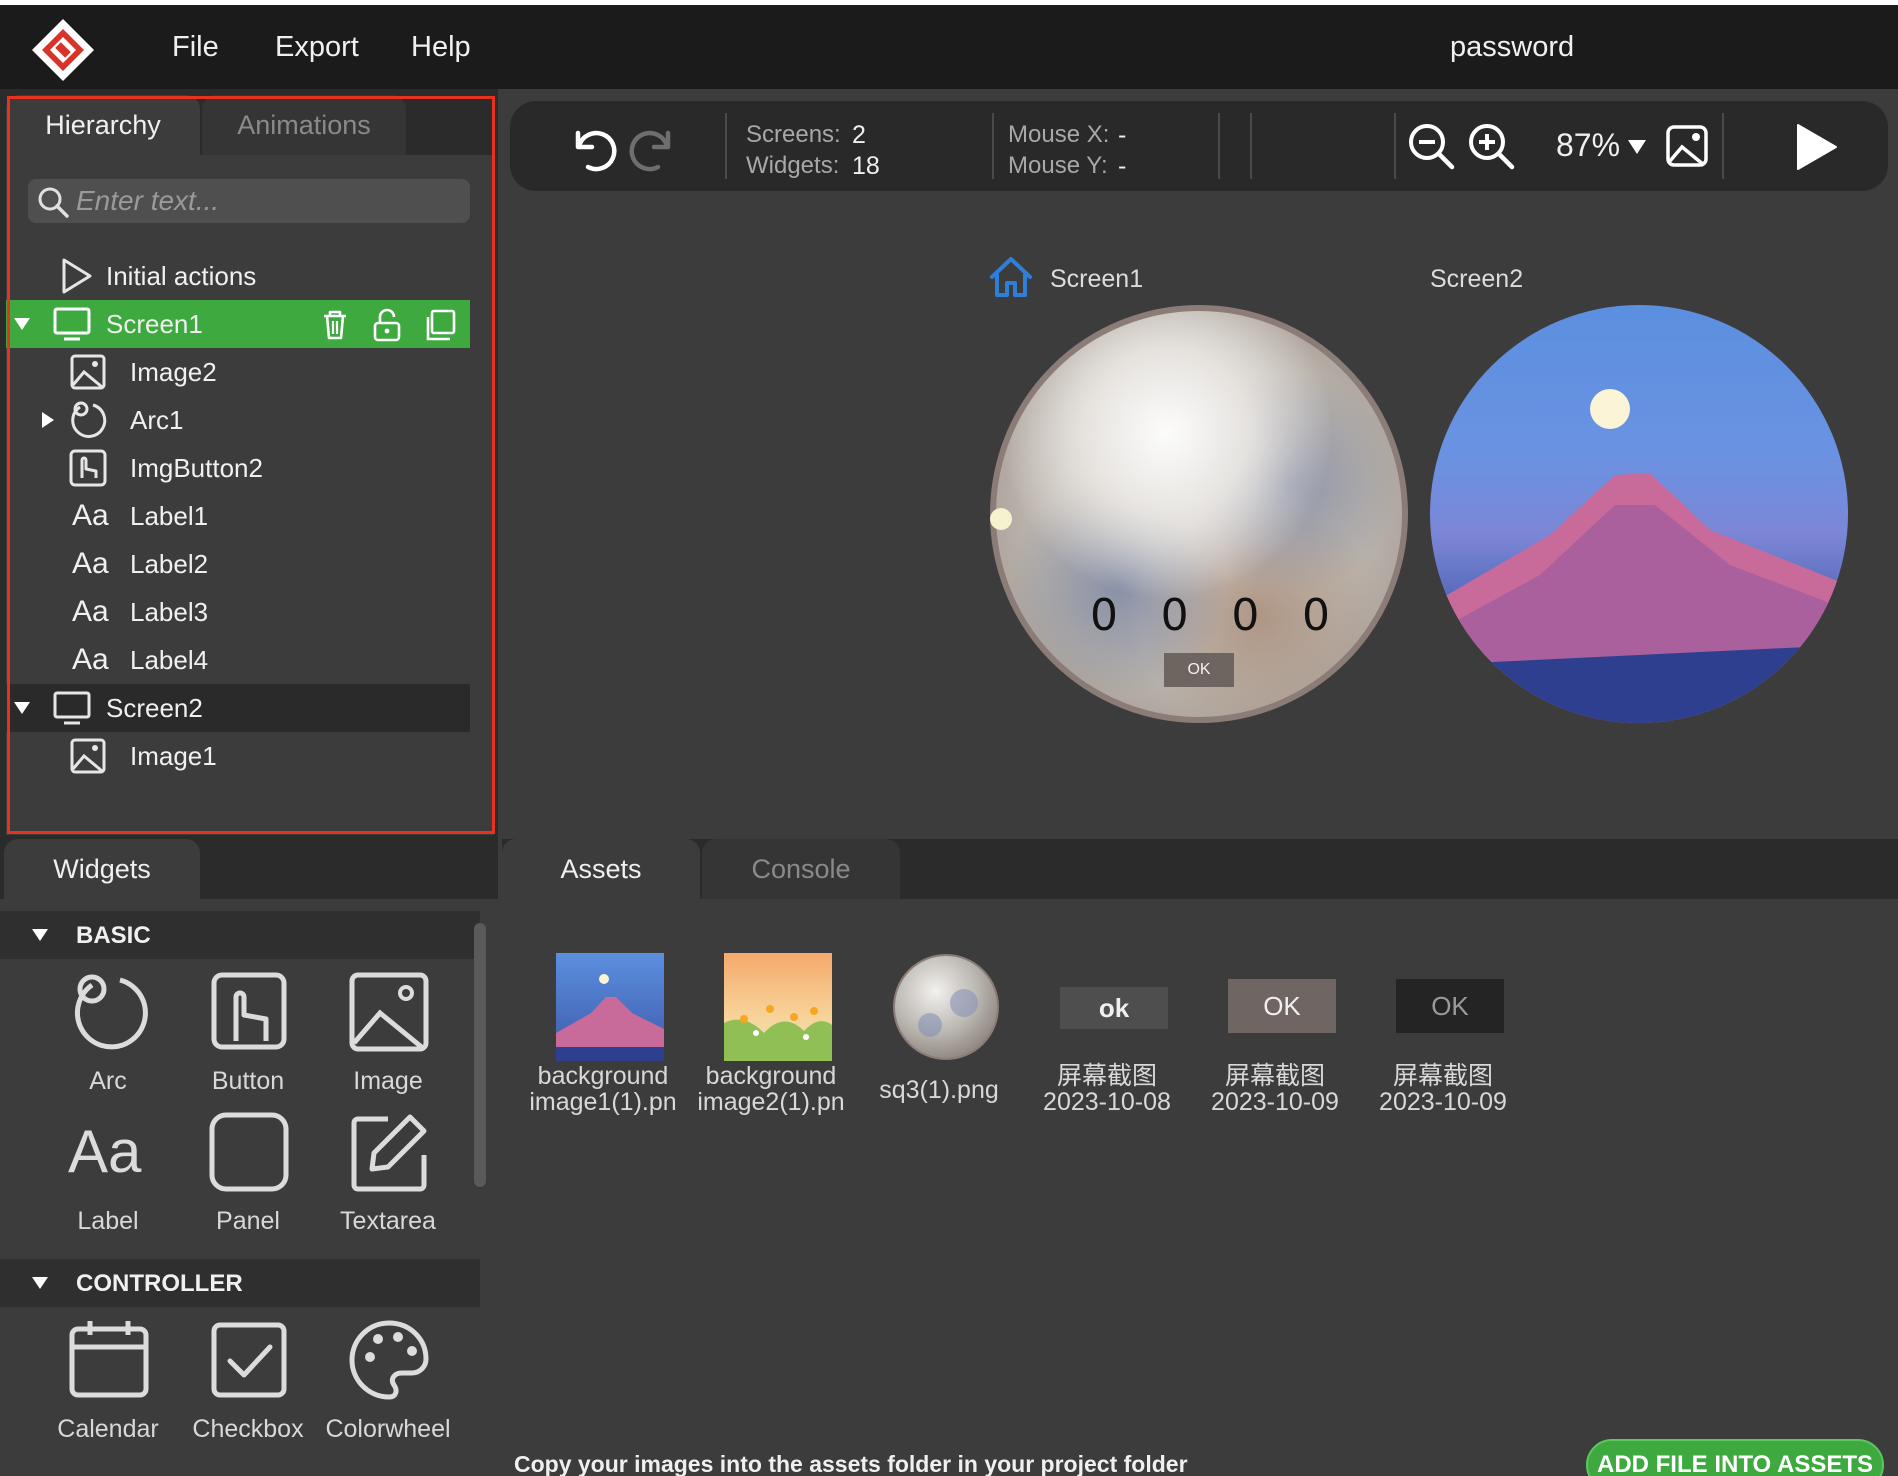 The width and height of the screenshot is (1898, 1476). I want to click on tab-hierarchy: Hierarchy, so click(103, 125).